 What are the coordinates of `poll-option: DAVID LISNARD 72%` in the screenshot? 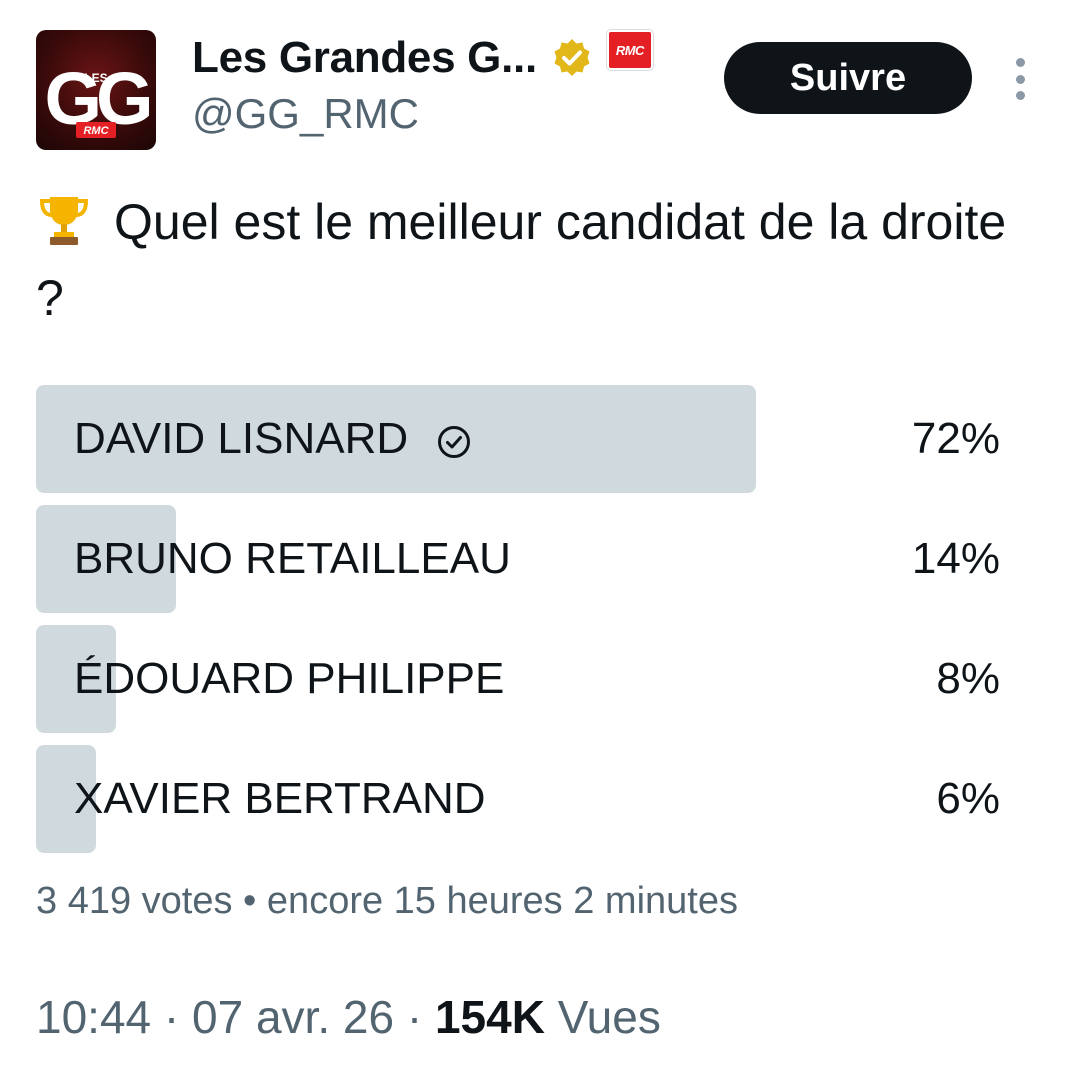 It's located at (521, 439).